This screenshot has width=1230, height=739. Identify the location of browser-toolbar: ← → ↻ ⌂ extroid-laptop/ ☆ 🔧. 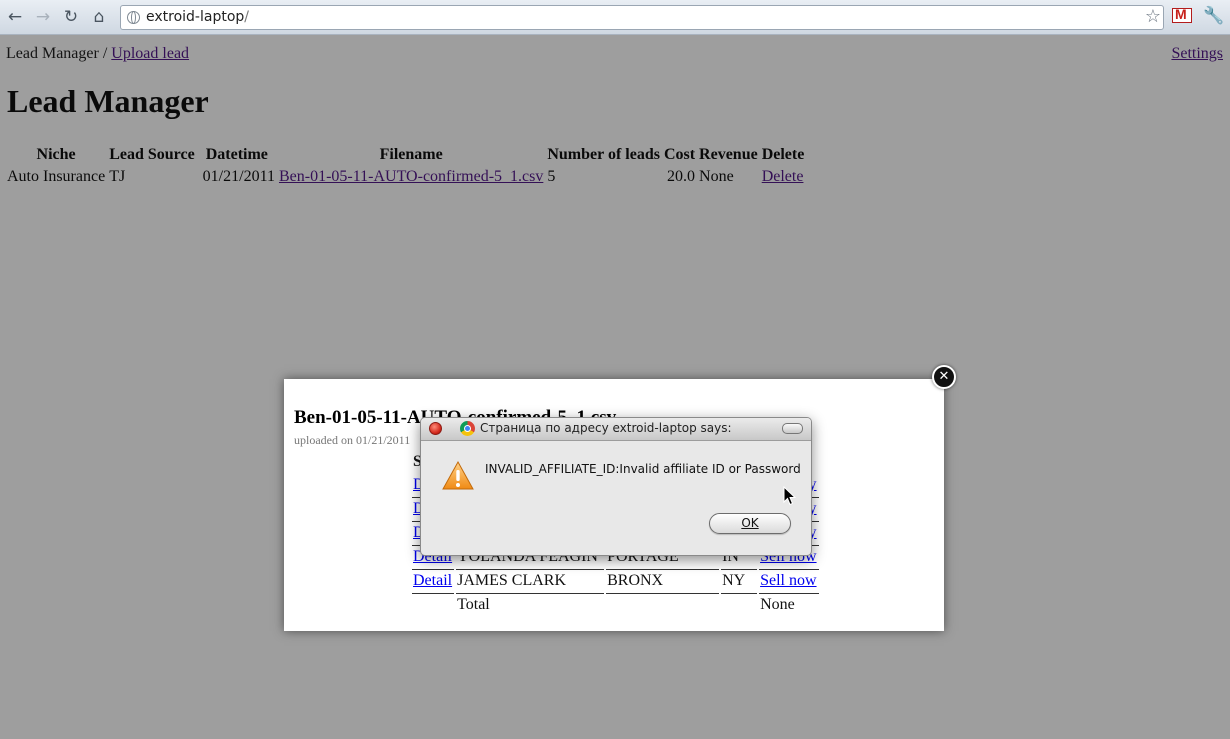
(615, 17).